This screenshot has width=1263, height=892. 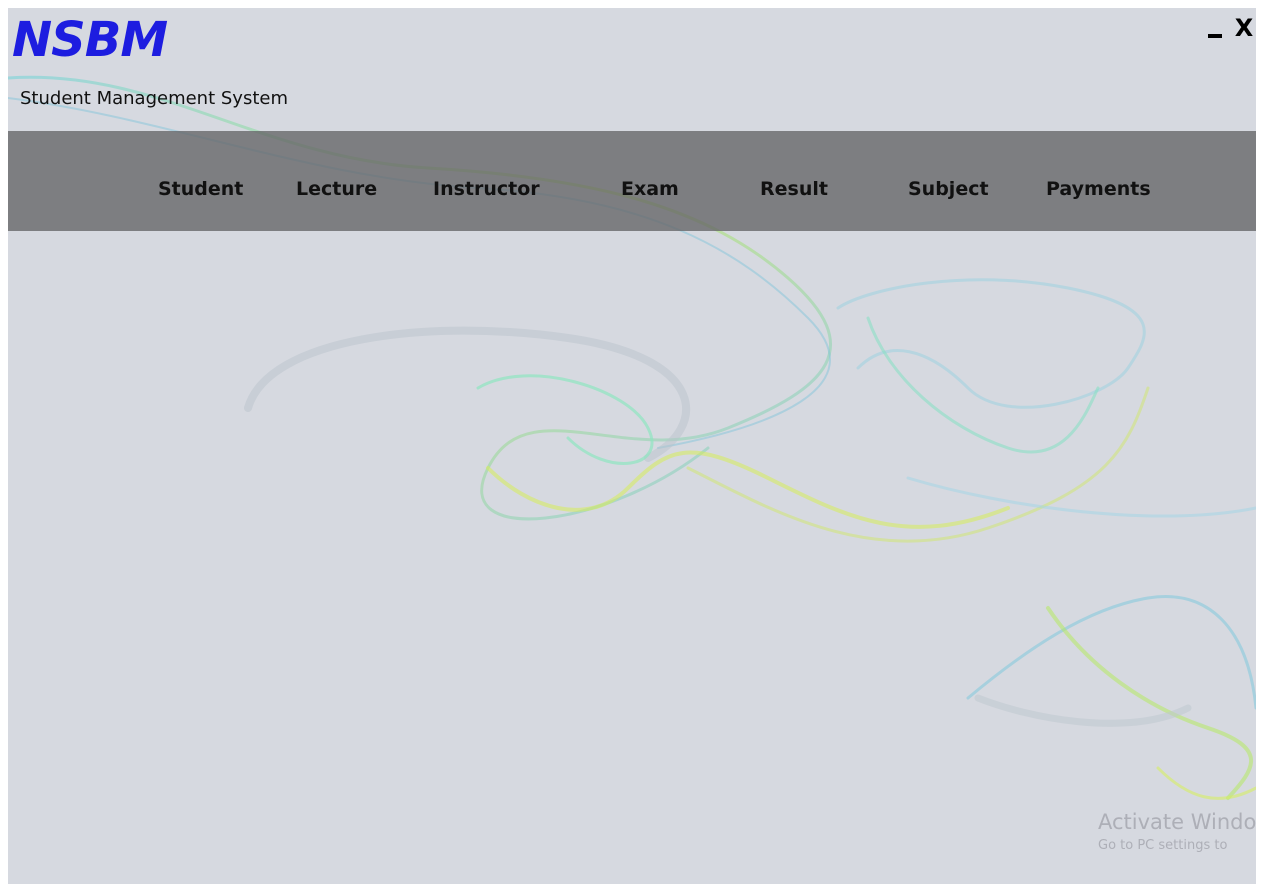 What do you see at coordinates (794, 189) in the screenshot?
I see `nav-item-result: Result` at bounding box center [794, 189].